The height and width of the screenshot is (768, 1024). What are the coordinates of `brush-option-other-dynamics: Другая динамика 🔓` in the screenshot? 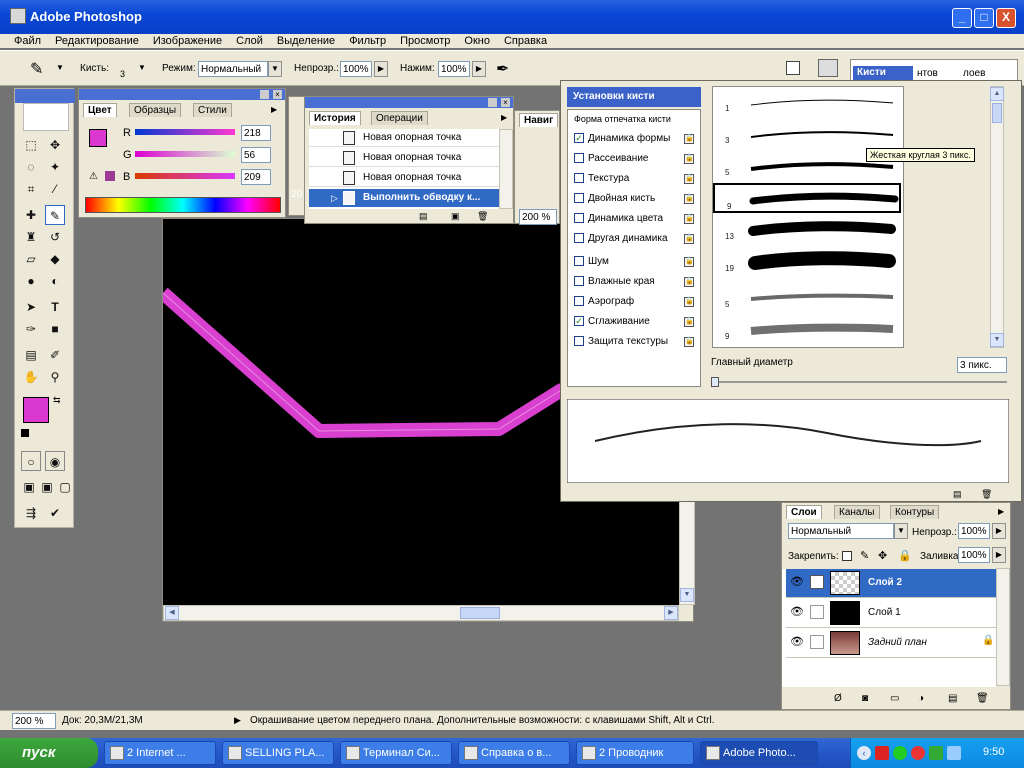 It's located at (637, 239).